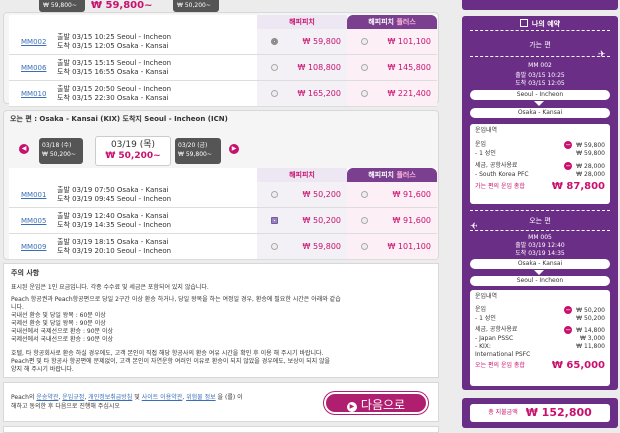 Image resolution: width=620 pixels, height=433 pixels. Describe the element at coordinates (33, 68) in the screenshot. I see `flight-number-link: MM006` at that location.